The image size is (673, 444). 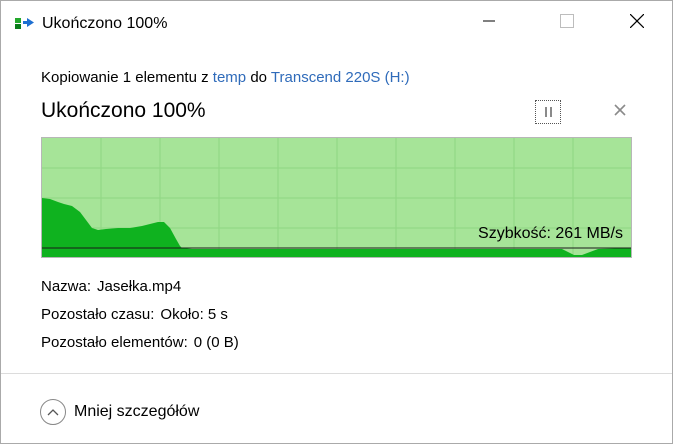 What do you see at coordinates (114, 342) in the screenshot?
I see `items-remaining-label: Pozostało elementów:` at bounding box center [114, 342].